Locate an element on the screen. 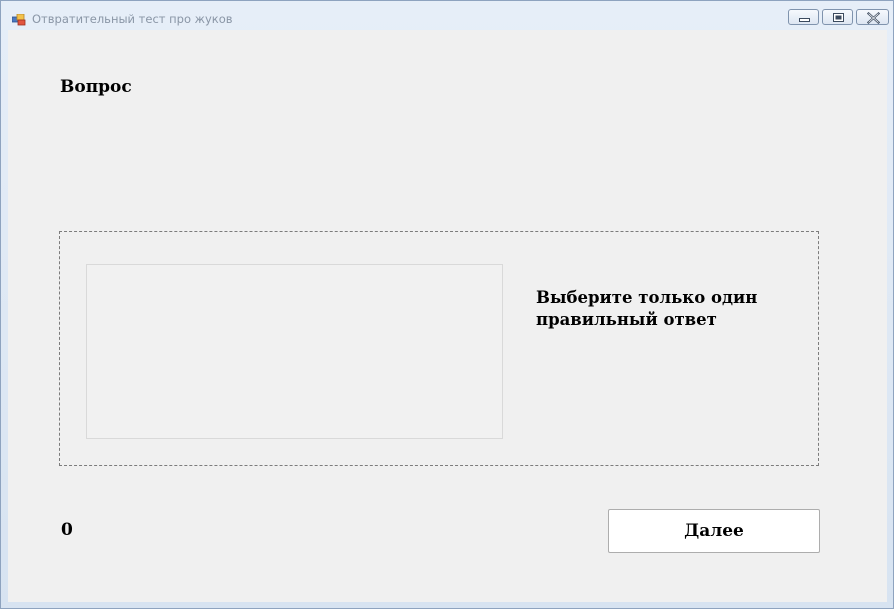  maximize-button is located at coordinates (837, 17).